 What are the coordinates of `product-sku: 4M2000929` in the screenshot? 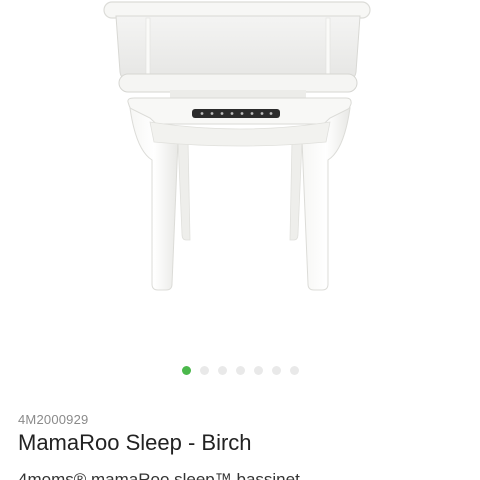 It's located at (53, 419).